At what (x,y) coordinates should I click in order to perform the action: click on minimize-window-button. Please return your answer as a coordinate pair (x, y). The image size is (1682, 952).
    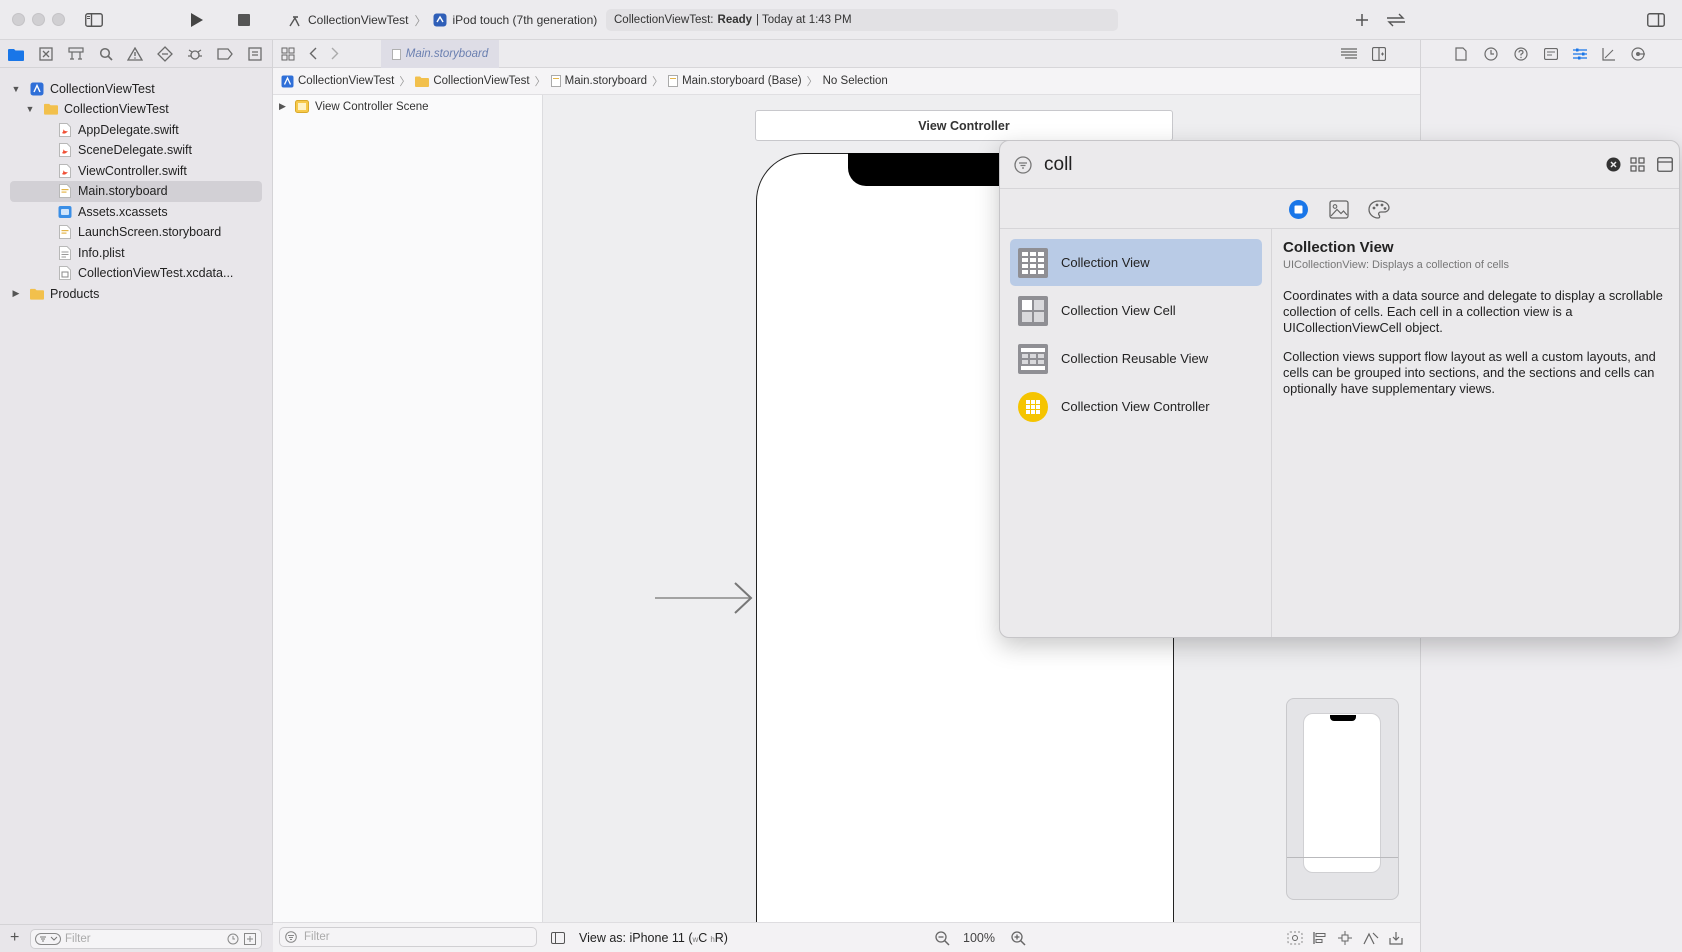
    Looking at the image, I should click on (38, 19).